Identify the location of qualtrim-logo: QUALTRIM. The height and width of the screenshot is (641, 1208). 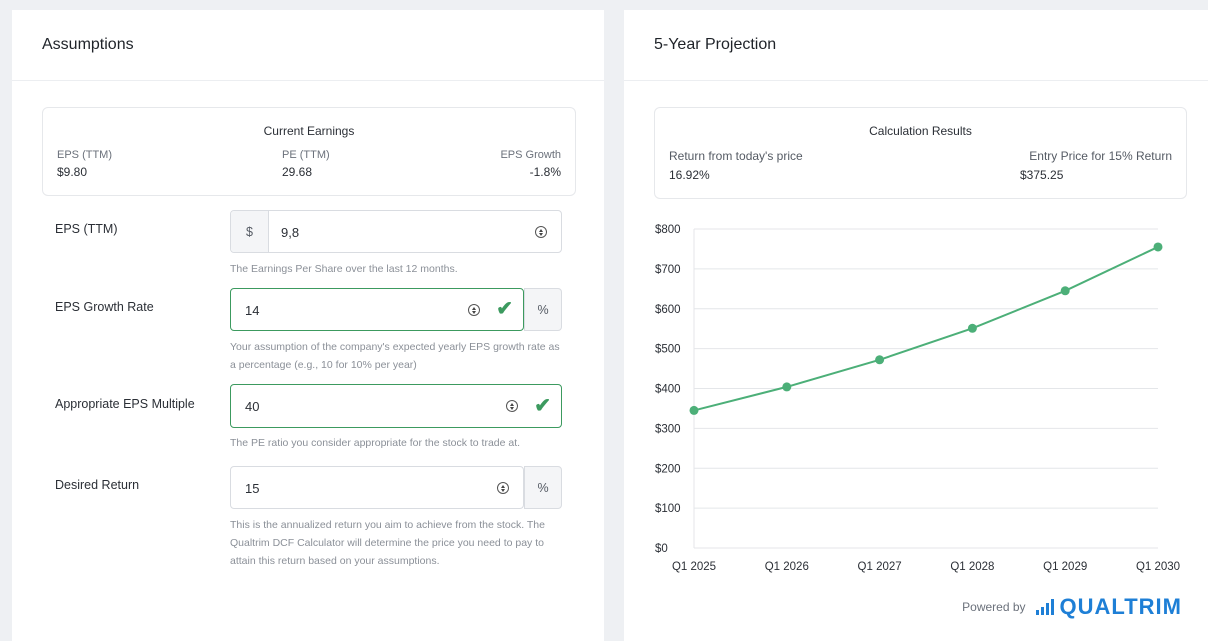
(1120, 606).